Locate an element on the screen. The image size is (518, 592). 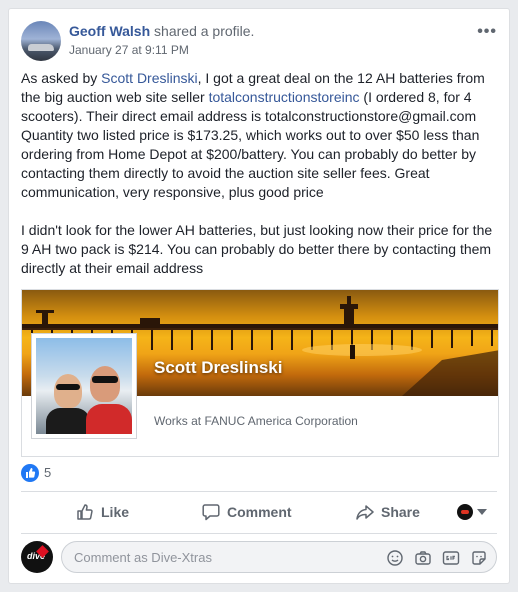
post-as-selector is located at coordinates (473, 512).